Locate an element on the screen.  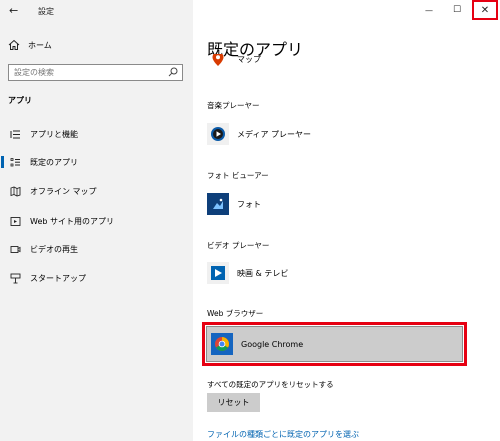
search-icon is located at coordinates (173, 72).